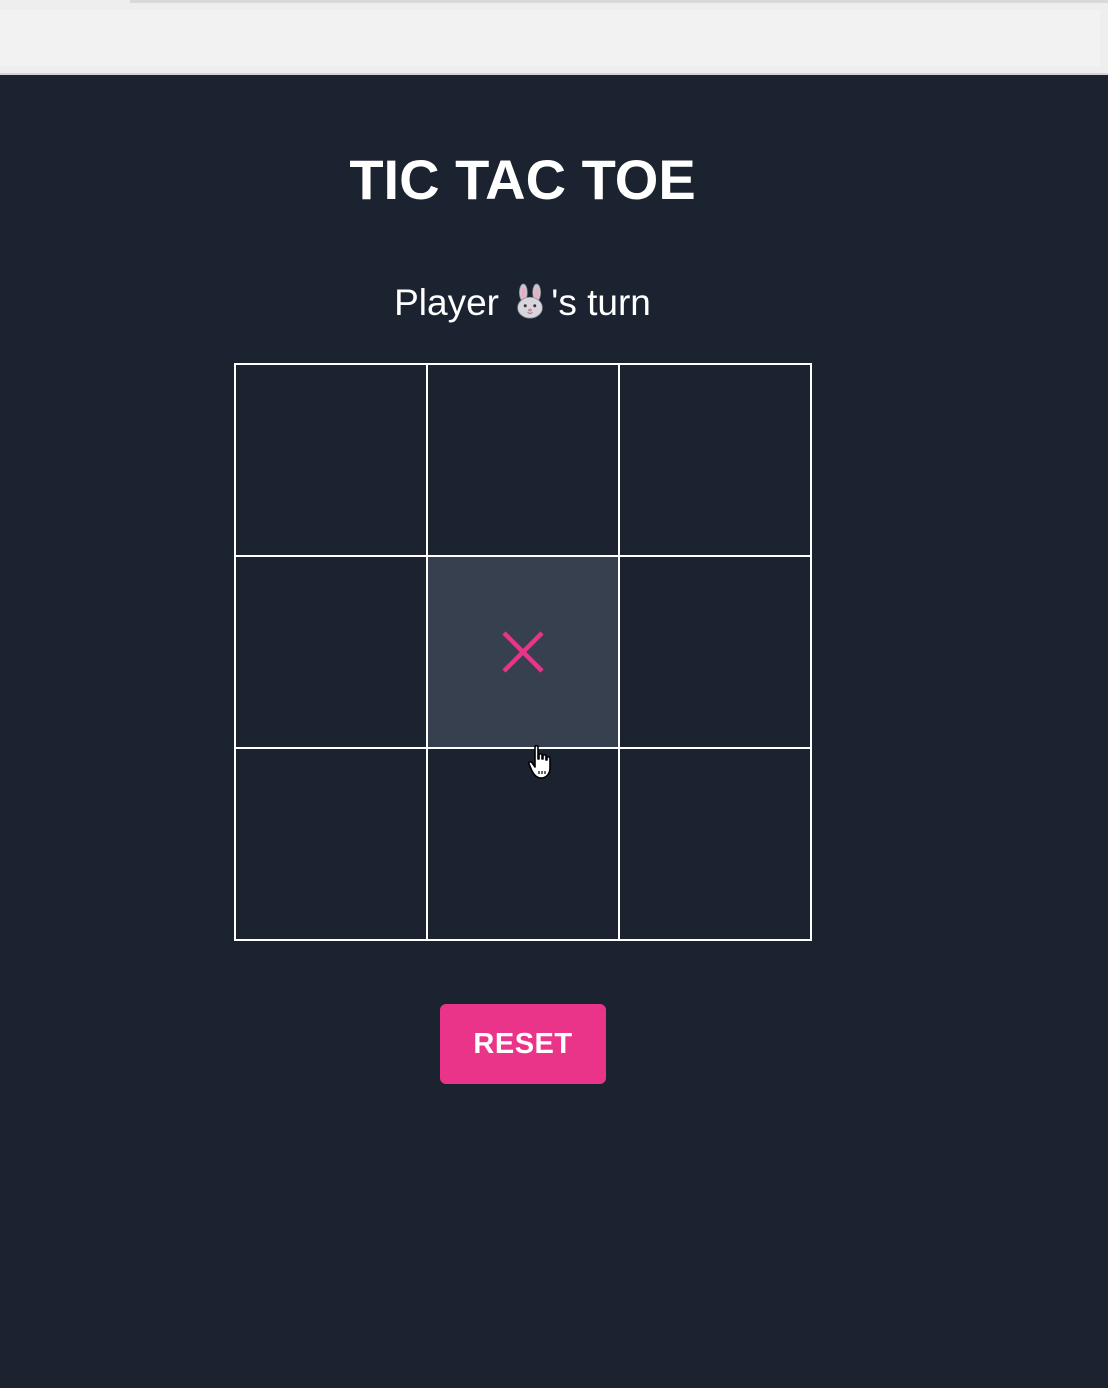 The width and height of the screenshot is (1108, 1388). I want to click on browser-chrome, so click(554, 37).